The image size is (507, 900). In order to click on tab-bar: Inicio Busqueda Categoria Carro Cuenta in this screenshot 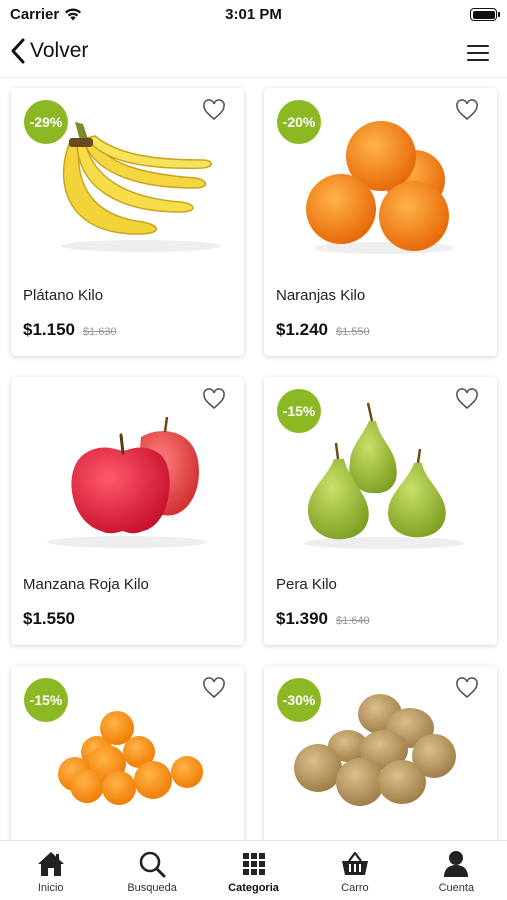, I will do `click(253, 870)`.